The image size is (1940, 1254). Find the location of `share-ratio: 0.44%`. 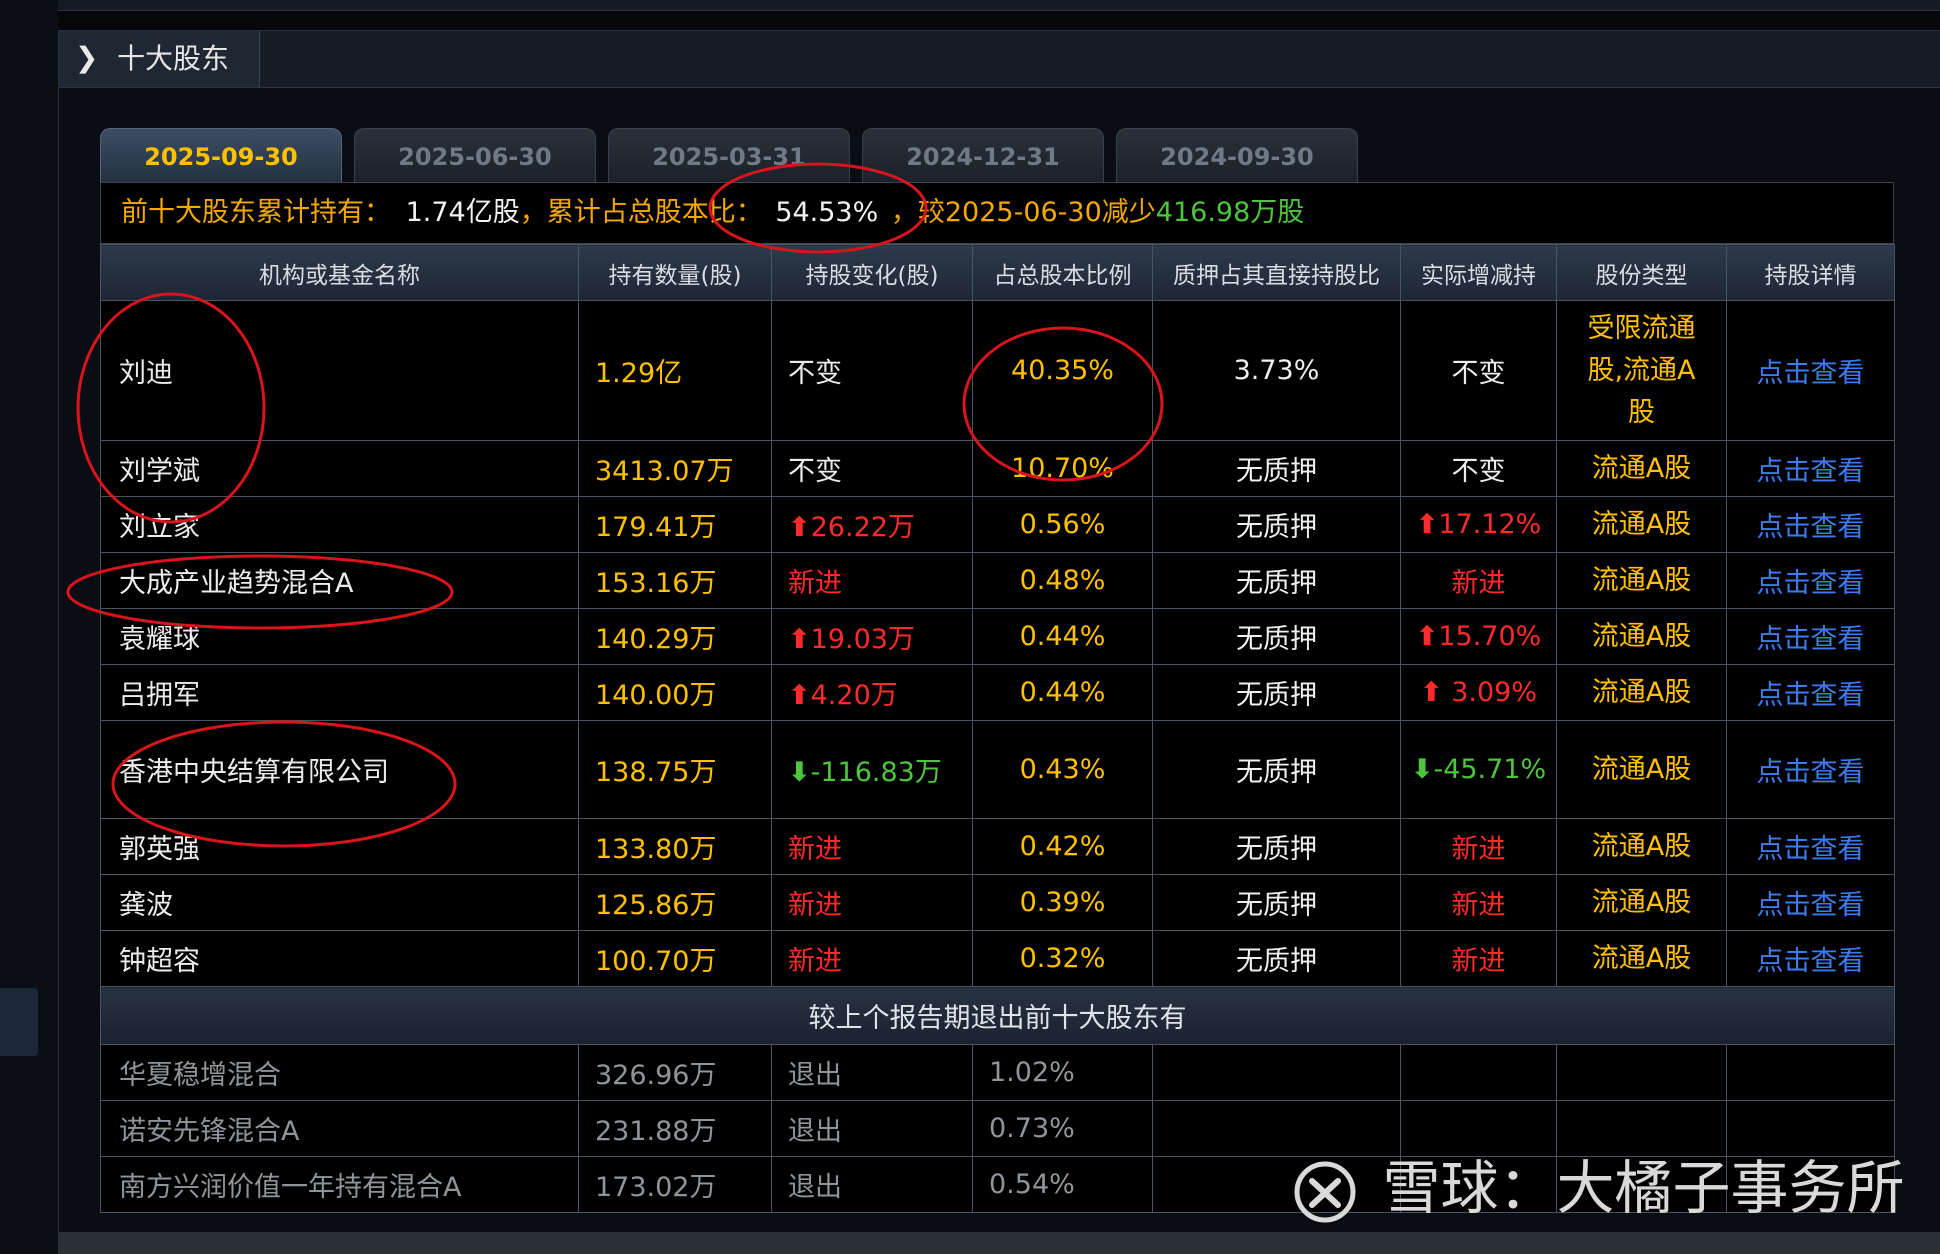

share-ratio: 0.44% is located at coordinates (1062, 636).